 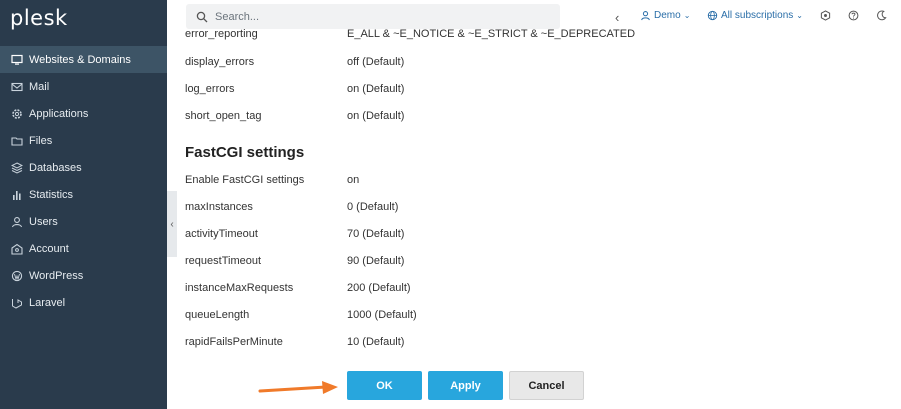 What do you see at coordinates (83, 221) in the screenshot?
I see `sidebar-item-users: Users` at bounding box center [83, 221].